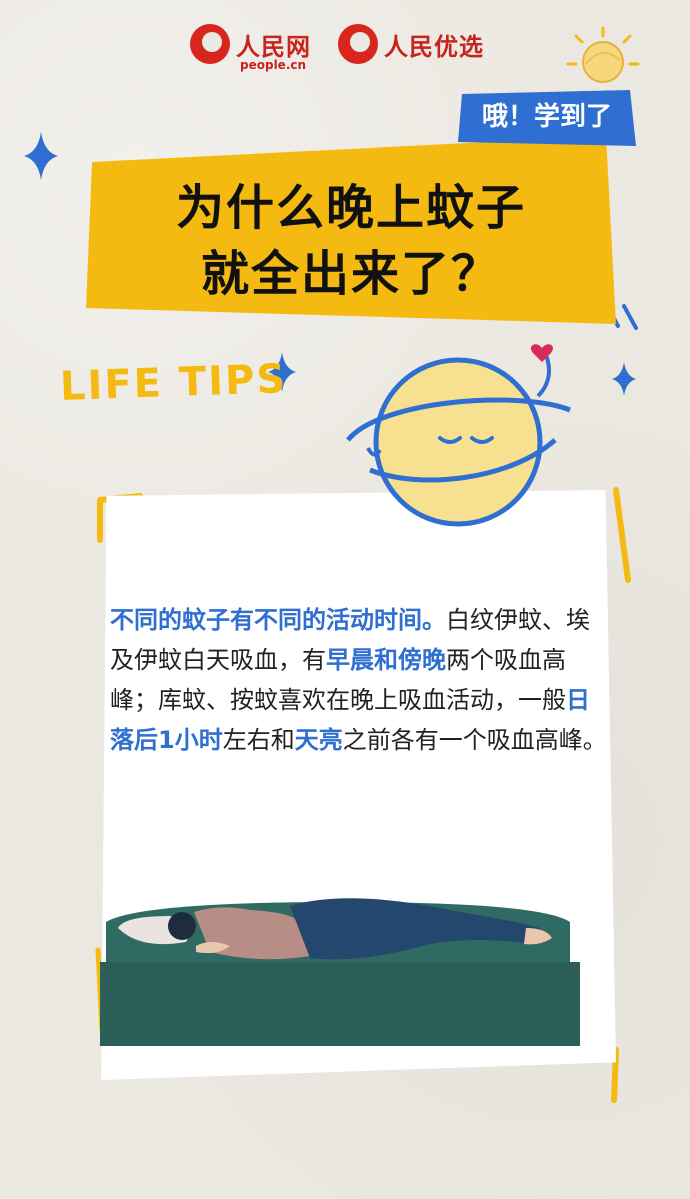 This screenshot has width=690, height=1199. I want to click on body-text-5: 之前各有一个吸血高峰。, so click(474, 740).